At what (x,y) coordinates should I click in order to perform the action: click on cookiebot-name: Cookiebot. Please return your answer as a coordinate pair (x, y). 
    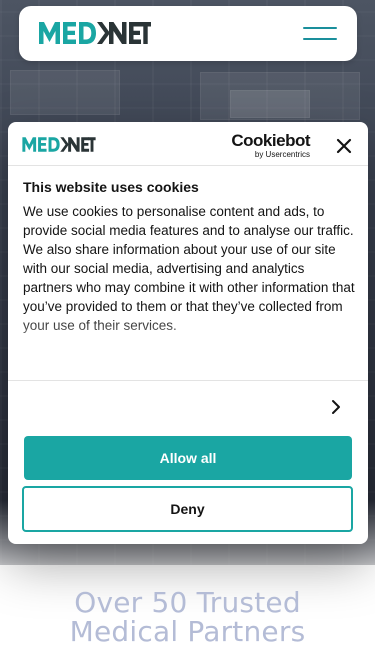
    Looking at the image, I should click on (270, 140).